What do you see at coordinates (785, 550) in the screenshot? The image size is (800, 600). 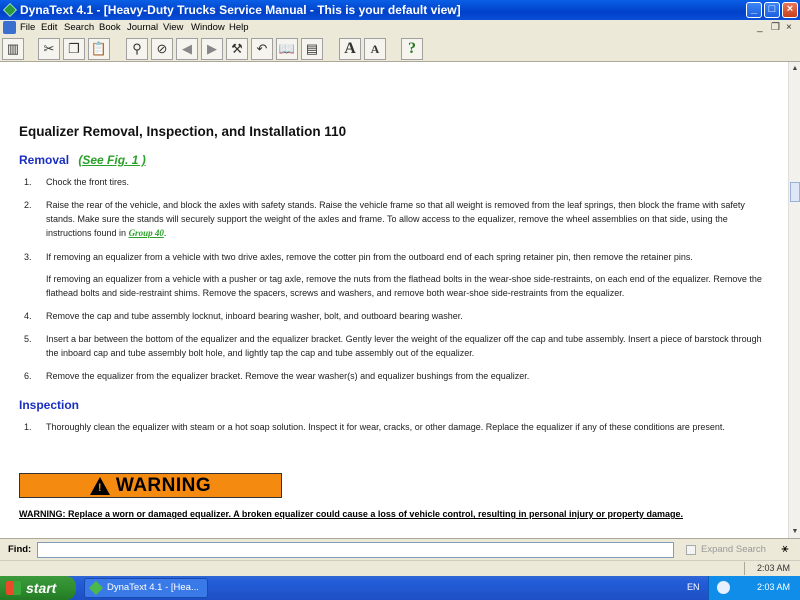 I see `find-tool-icon: ⚹` at bounding box center [785, 550].